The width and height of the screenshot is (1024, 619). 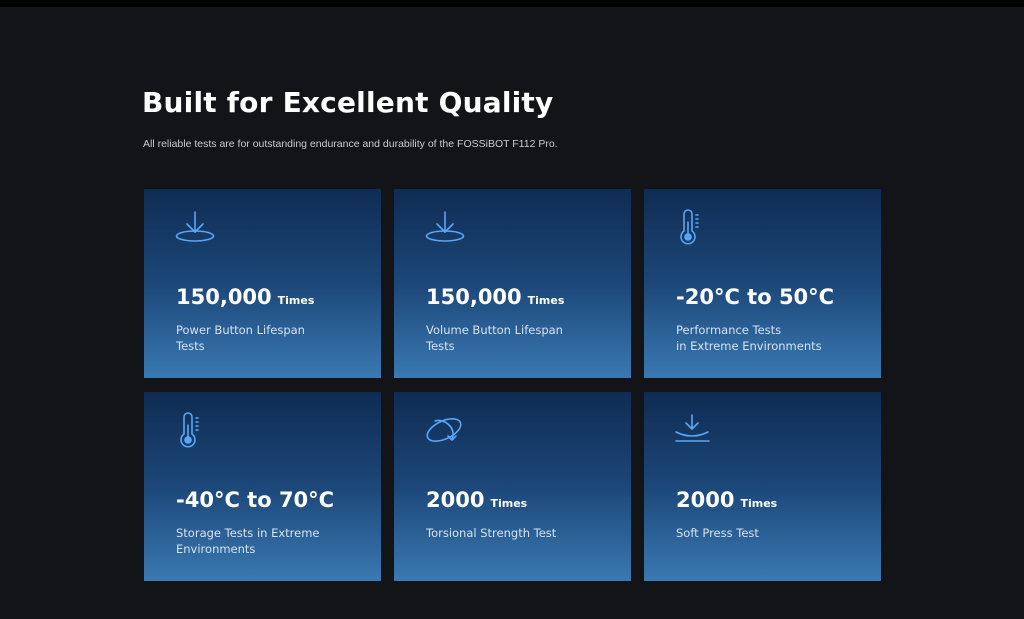 I want to click on card-torsional-strength-test: 2000 Times Torsional Strength Test, so click(x=512, y=486).